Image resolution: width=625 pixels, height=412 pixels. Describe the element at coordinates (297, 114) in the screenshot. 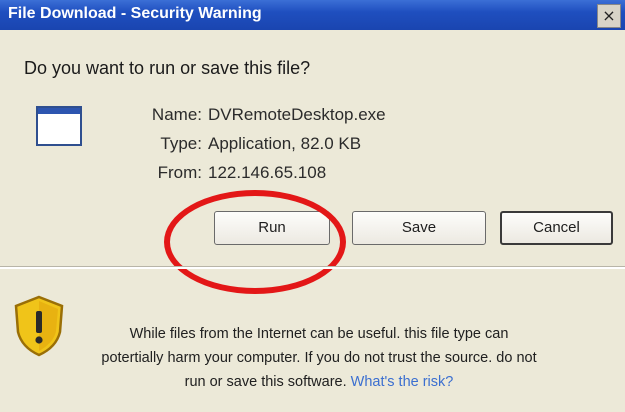

I see `file-name-value: DVRemoteDesktop.exe` at that location.